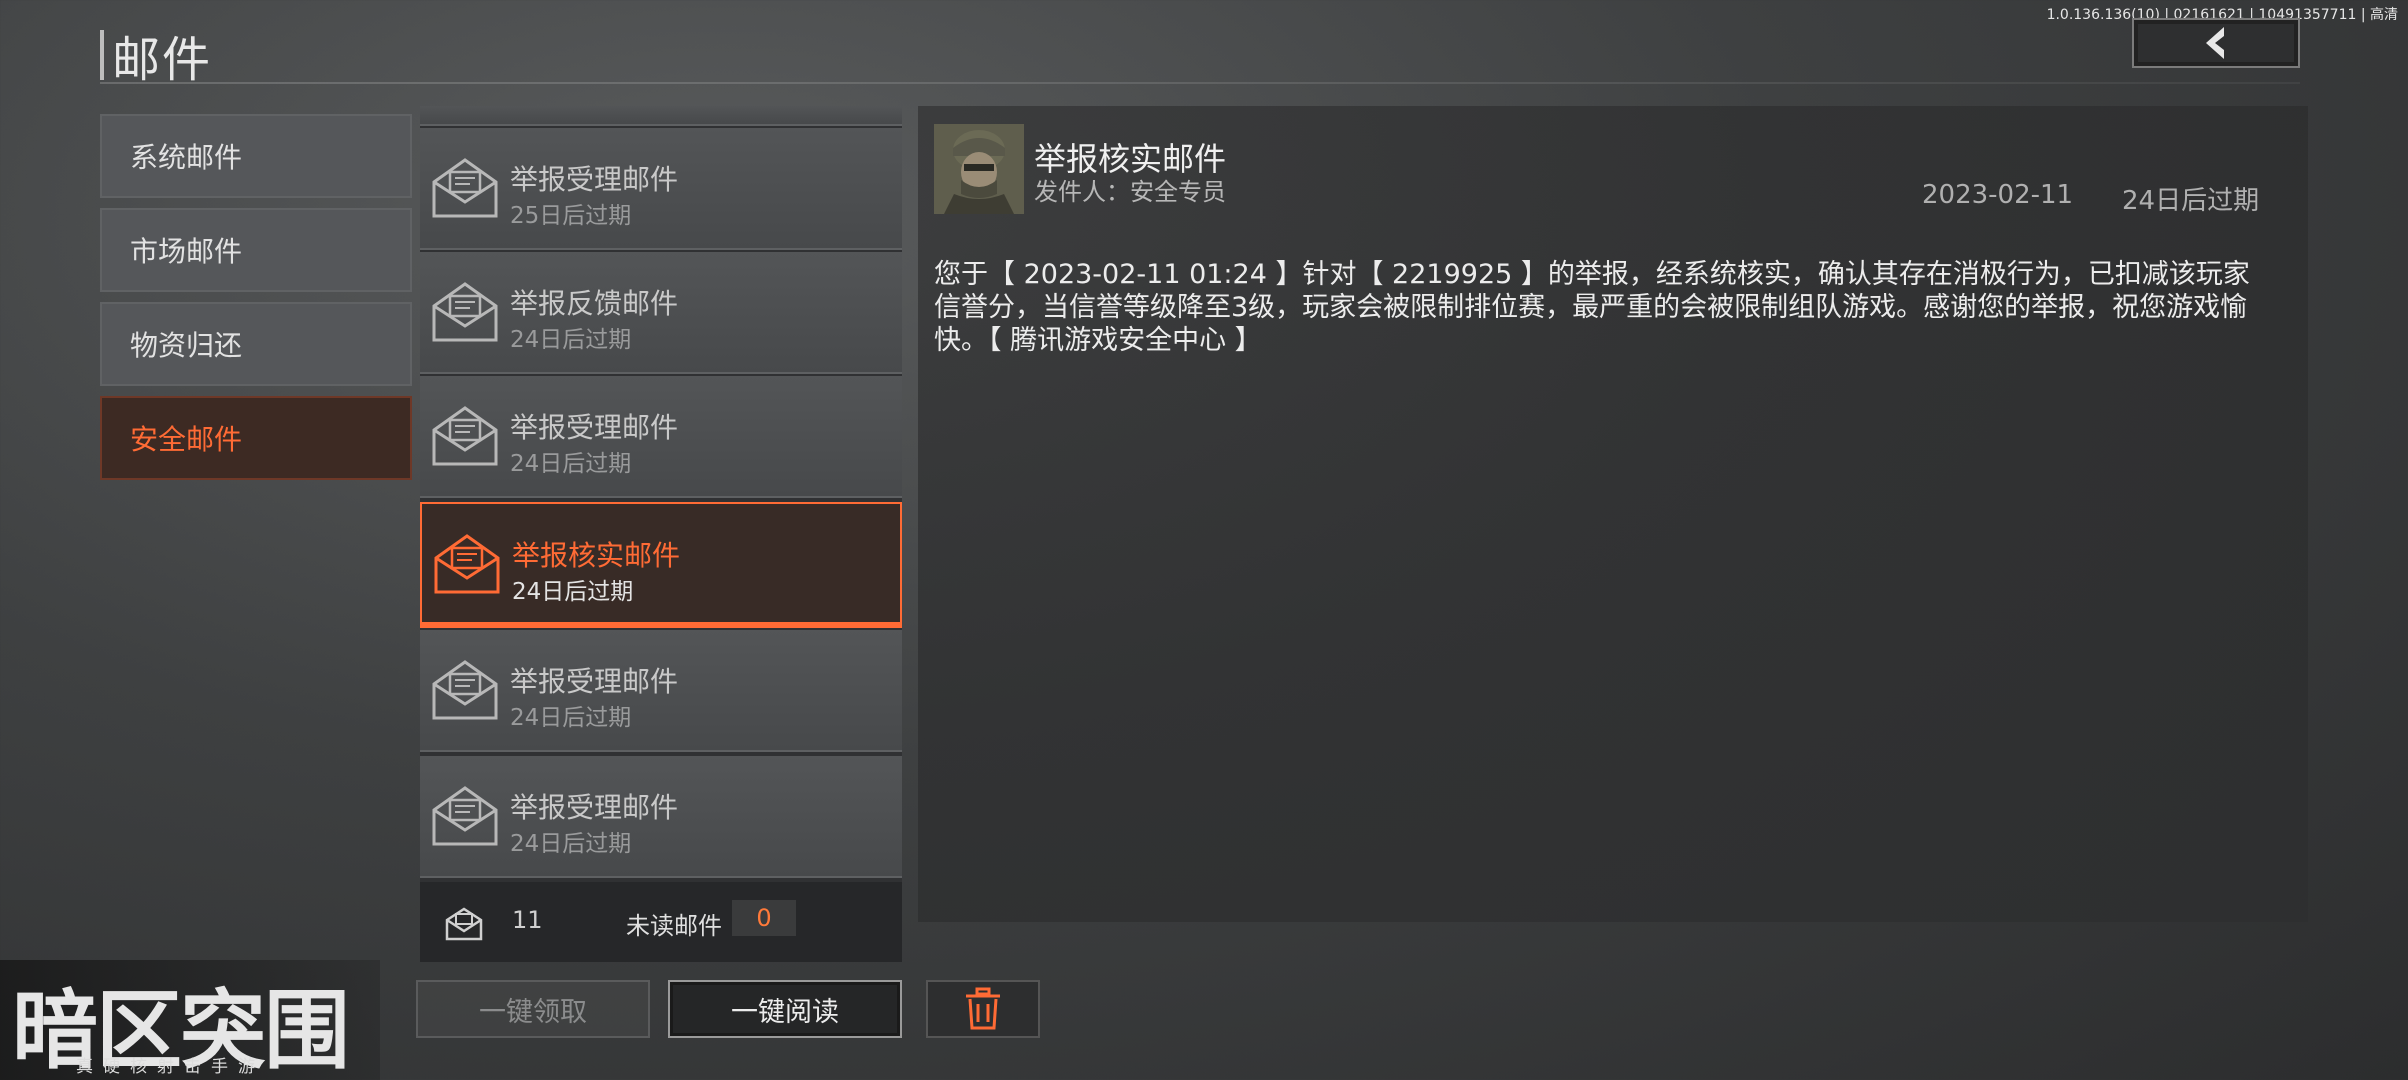  I want to click on unread-label: 未读邮件, so click(674, 926).